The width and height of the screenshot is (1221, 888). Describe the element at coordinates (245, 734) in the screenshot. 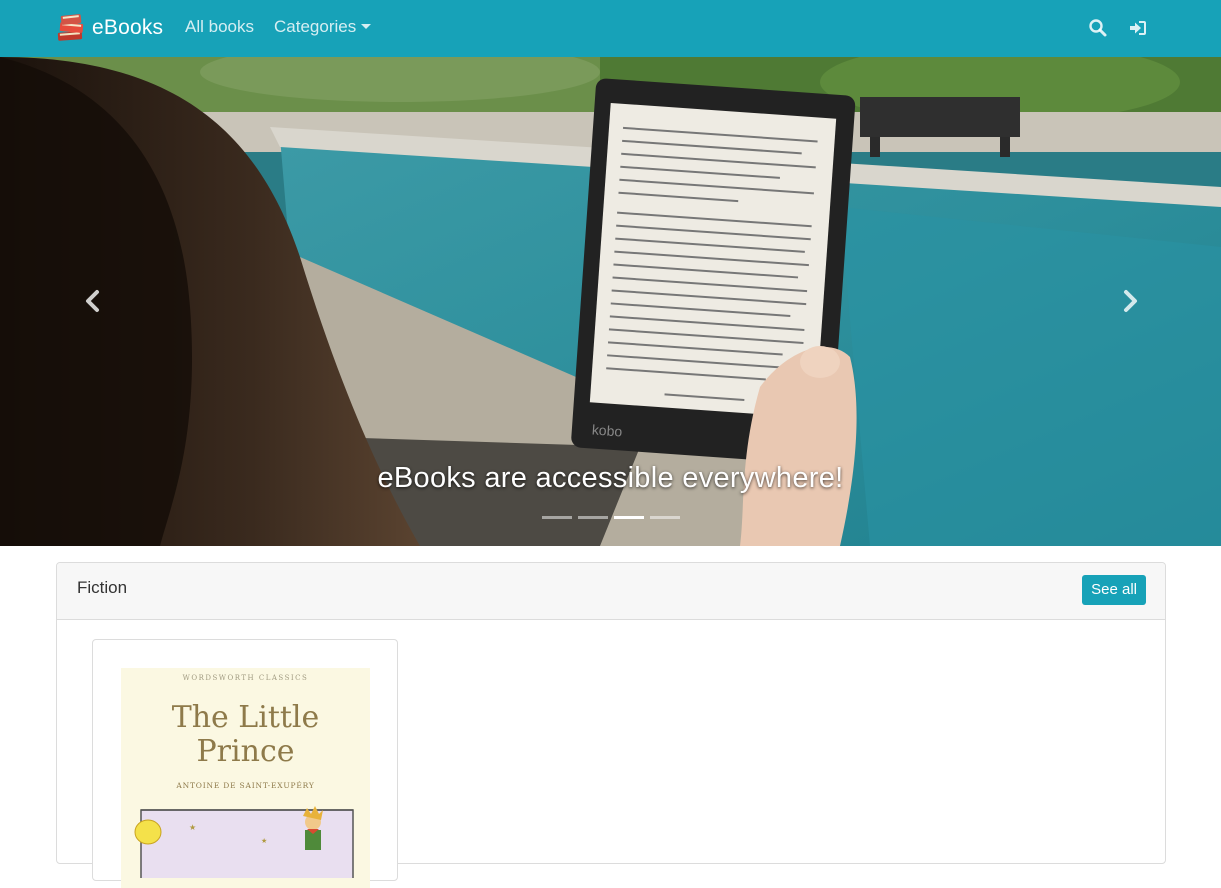

I see `cover-title: The Little Prince` at that location.